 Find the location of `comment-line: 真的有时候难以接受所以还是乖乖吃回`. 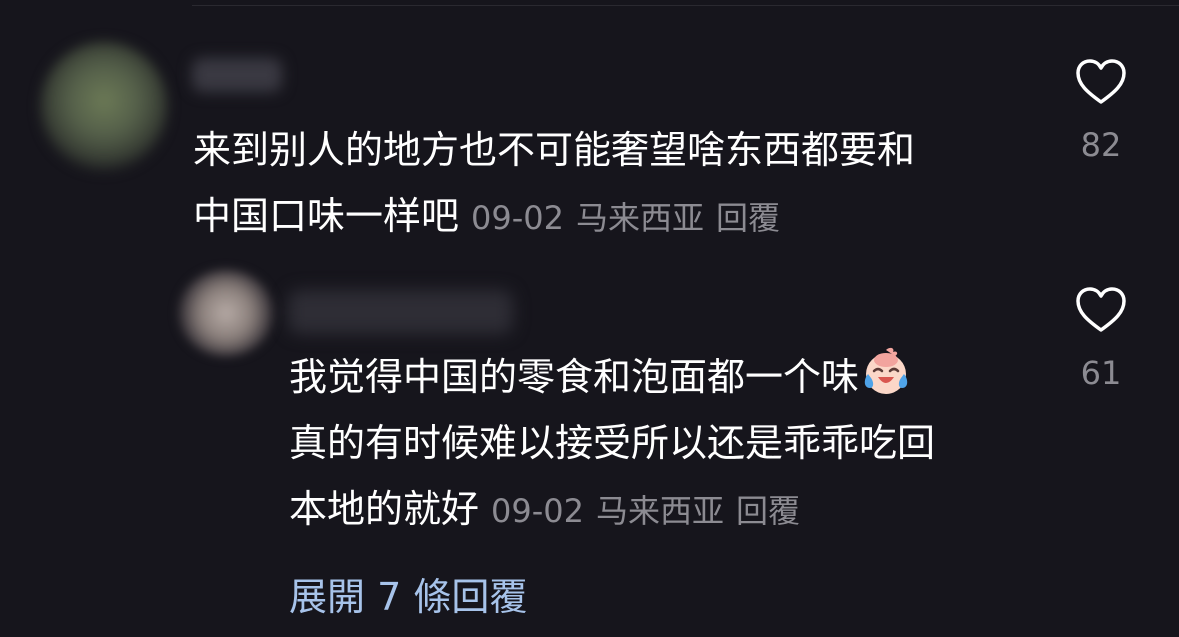

comment-line: 真的有时候难以接受所以还是乖乖吃回 is located at coordinates (612, 443).